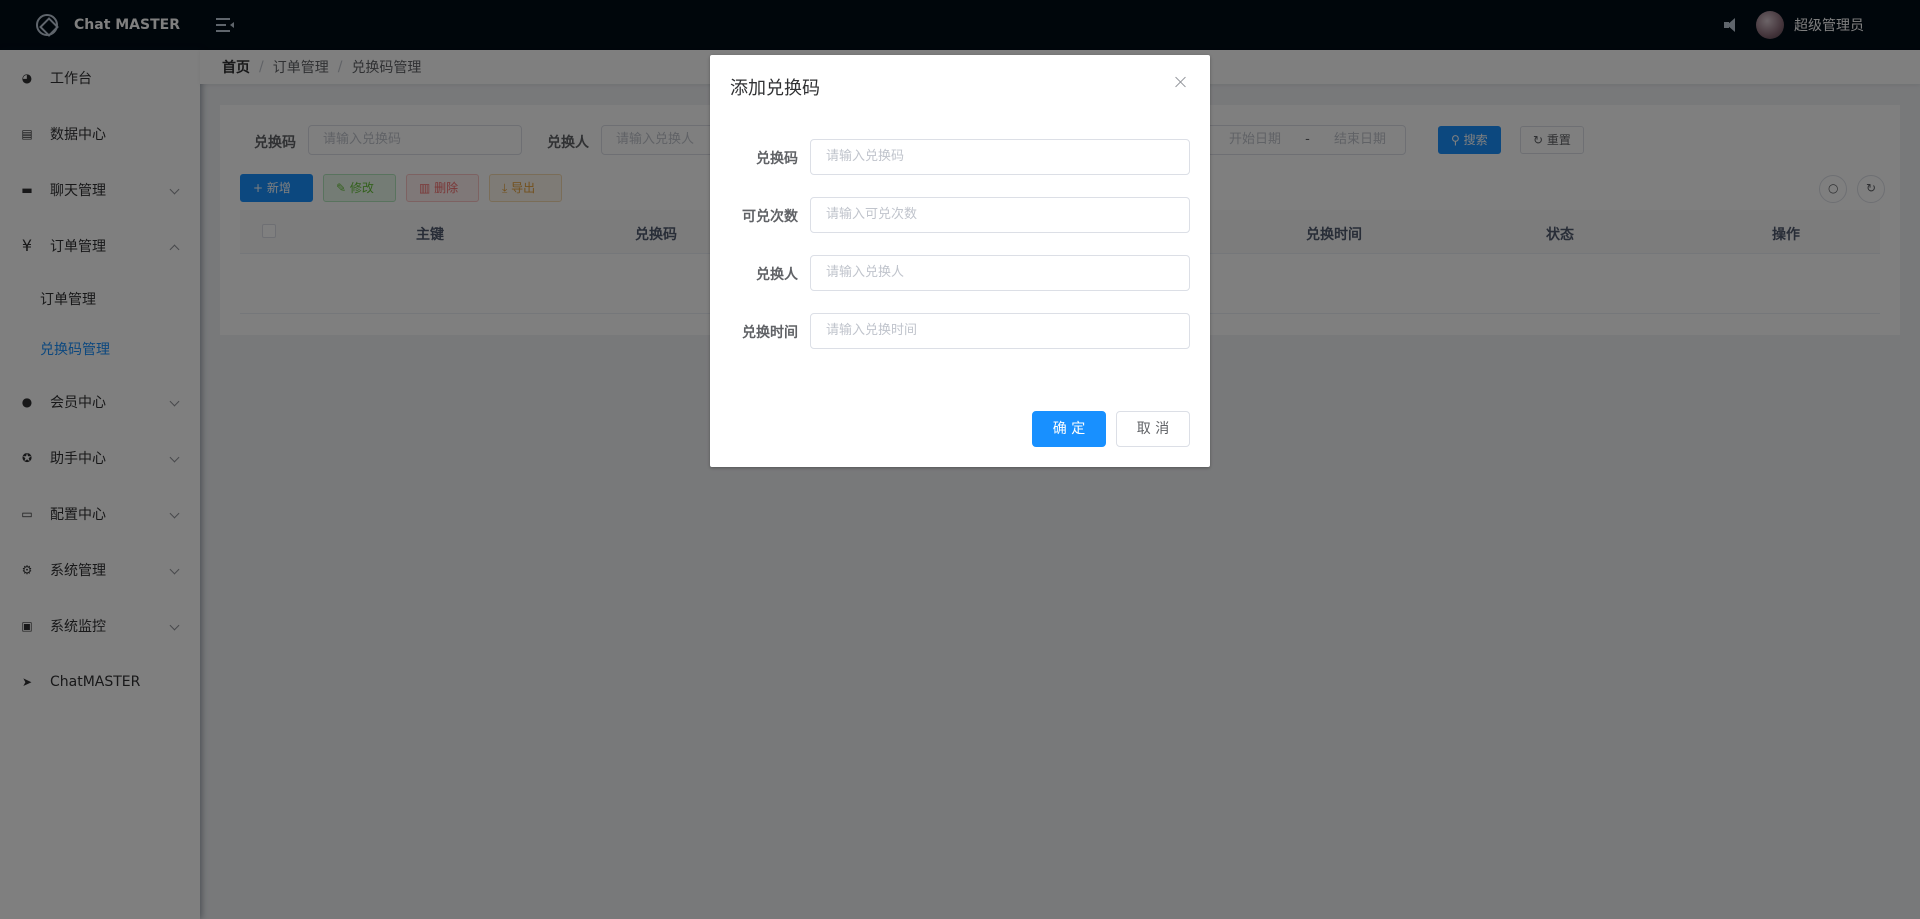  What do you see at coordinates (775, 88) in the screenshot?
I see `dialog-title: 添加兑换码` at bounding box center [775, 88].